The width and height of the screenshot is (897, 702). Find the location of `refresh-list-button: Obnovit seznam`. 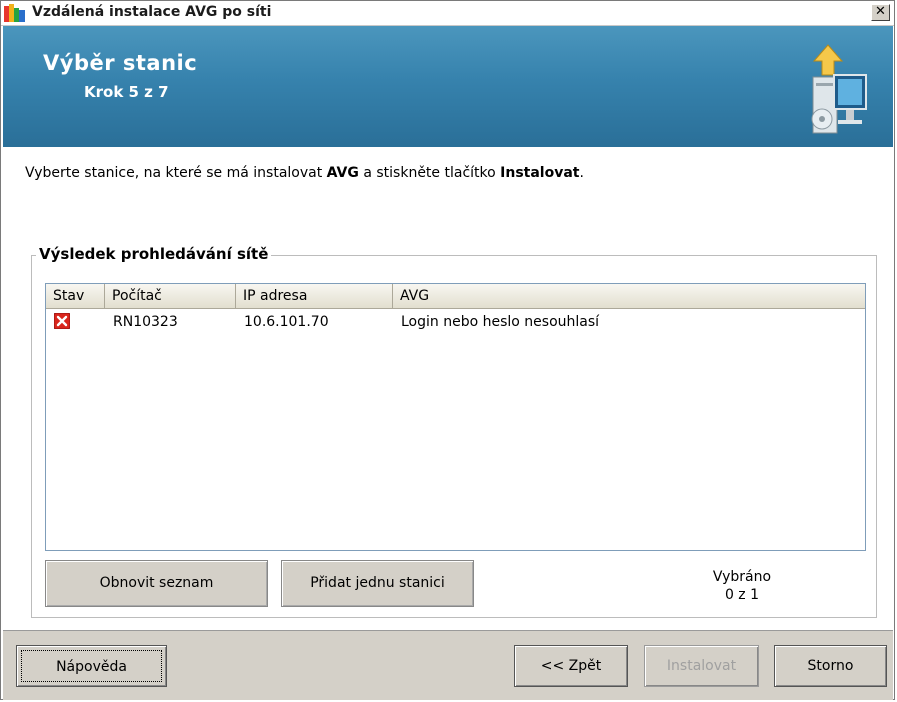

refresh-list-button: Obnovit seznam is located at coordinates (156, 583).